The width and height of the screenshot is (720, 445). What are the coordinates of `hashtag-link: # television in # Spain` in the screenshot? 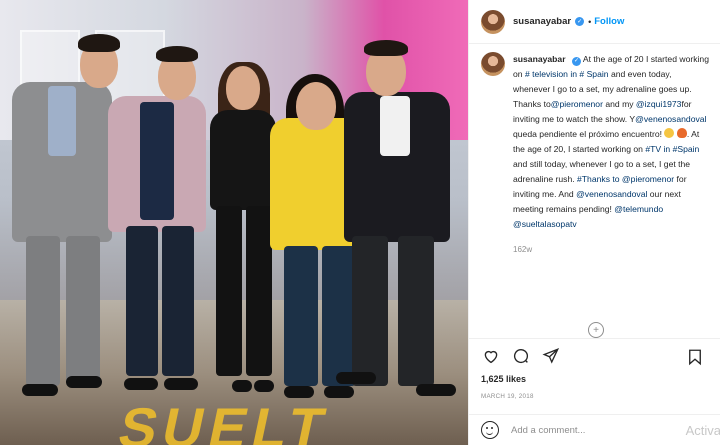 It's located at (567, 74).